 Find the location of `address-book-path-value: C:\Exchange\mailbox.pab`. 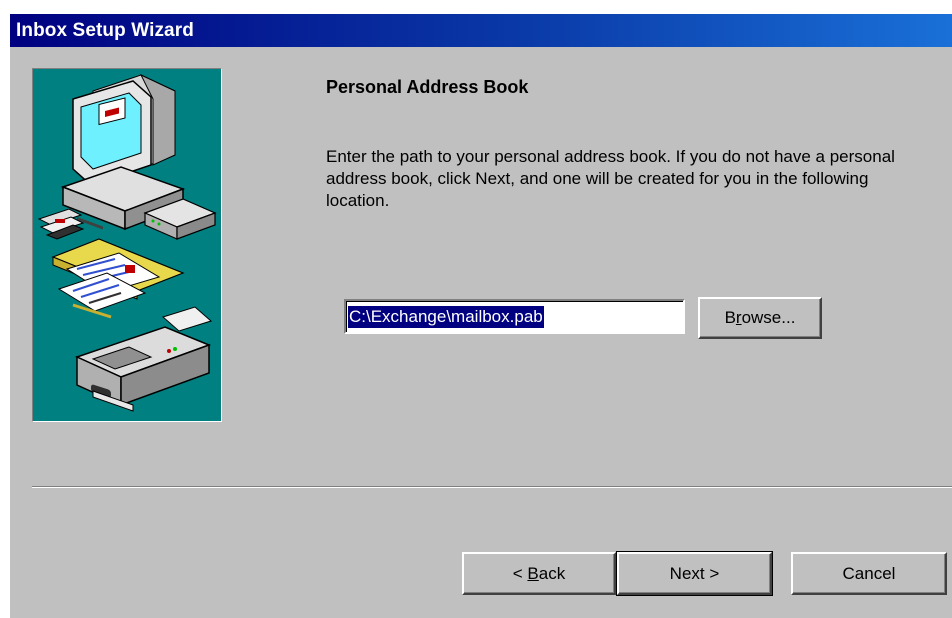

address-book-path-value: C:\Exchange\mailbox.pab is located at coordinates (446, 317).